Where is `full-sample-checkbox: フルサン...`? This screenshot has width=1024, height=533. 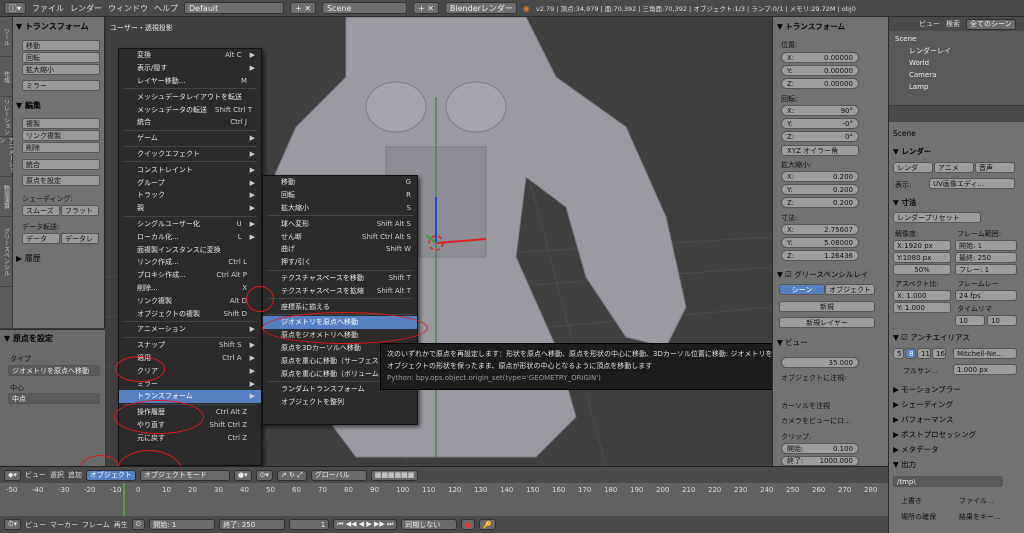 full-sample-checkbox: フルサン... is located at coordinates (920, 371).